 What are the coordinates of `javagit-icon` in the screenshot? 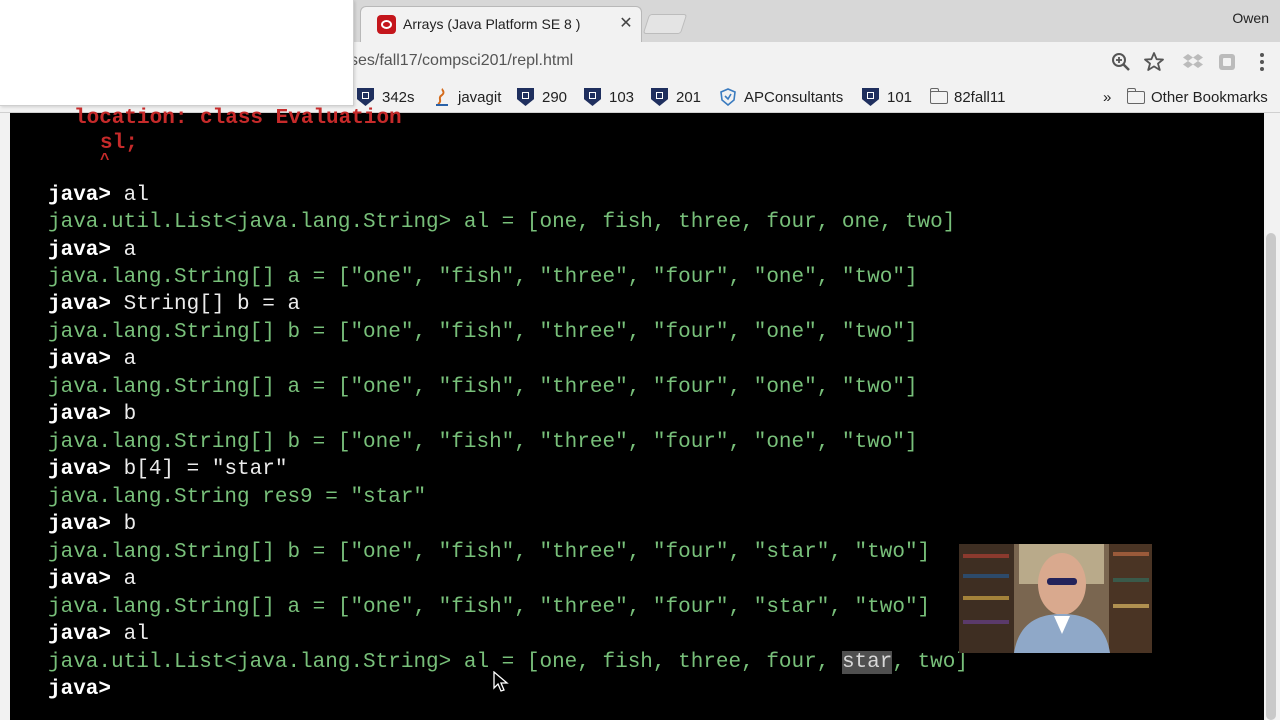 It's located at (442, 97).